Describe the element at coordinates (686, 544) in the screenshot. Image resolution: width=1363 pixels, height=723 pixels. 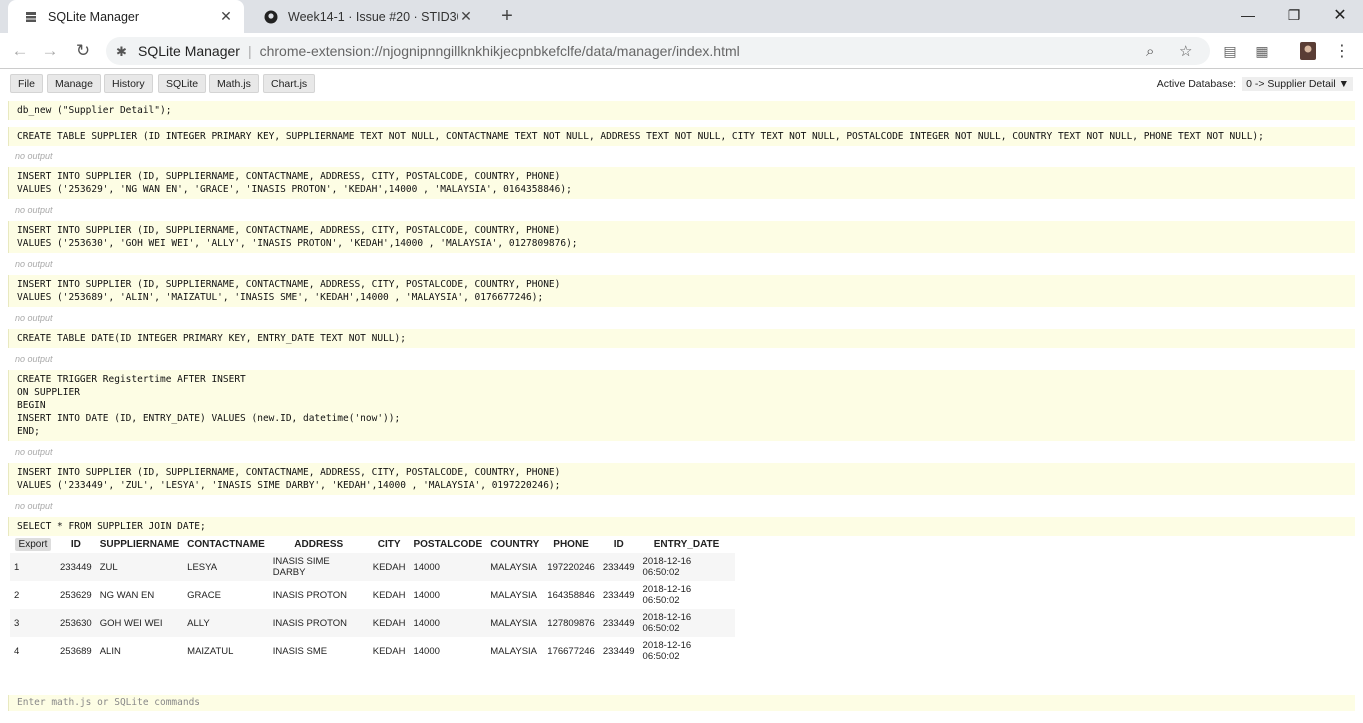
I see `column-header: ENTRY_DATE` at that location.